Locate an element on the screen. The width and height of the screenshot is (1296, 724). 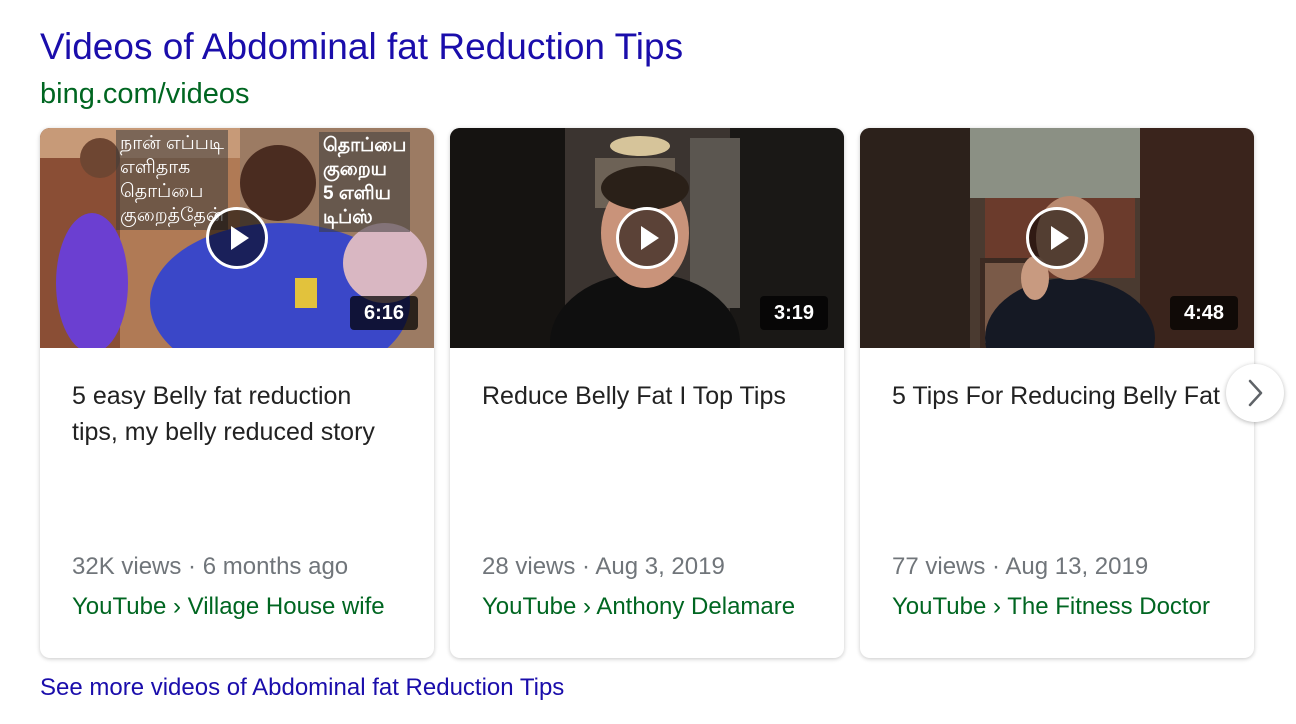
video-thumbnail: 4:48 is located at coordinates (1057, 238).